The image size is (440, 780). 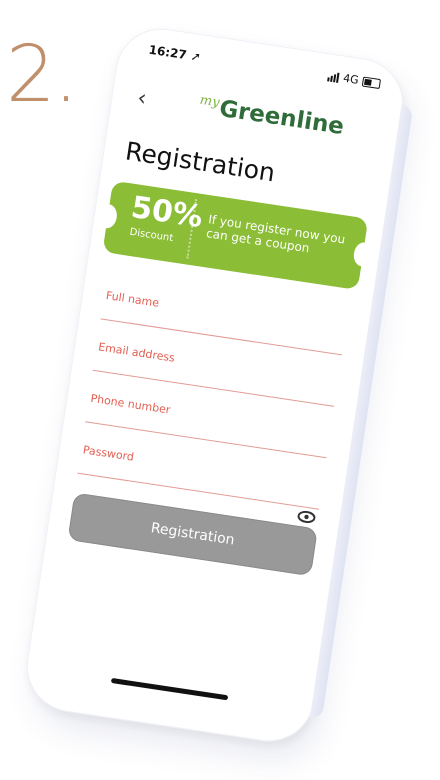 I want to click on coupon-description: If you register now you can get a coupon, so click(x=276, y=234).